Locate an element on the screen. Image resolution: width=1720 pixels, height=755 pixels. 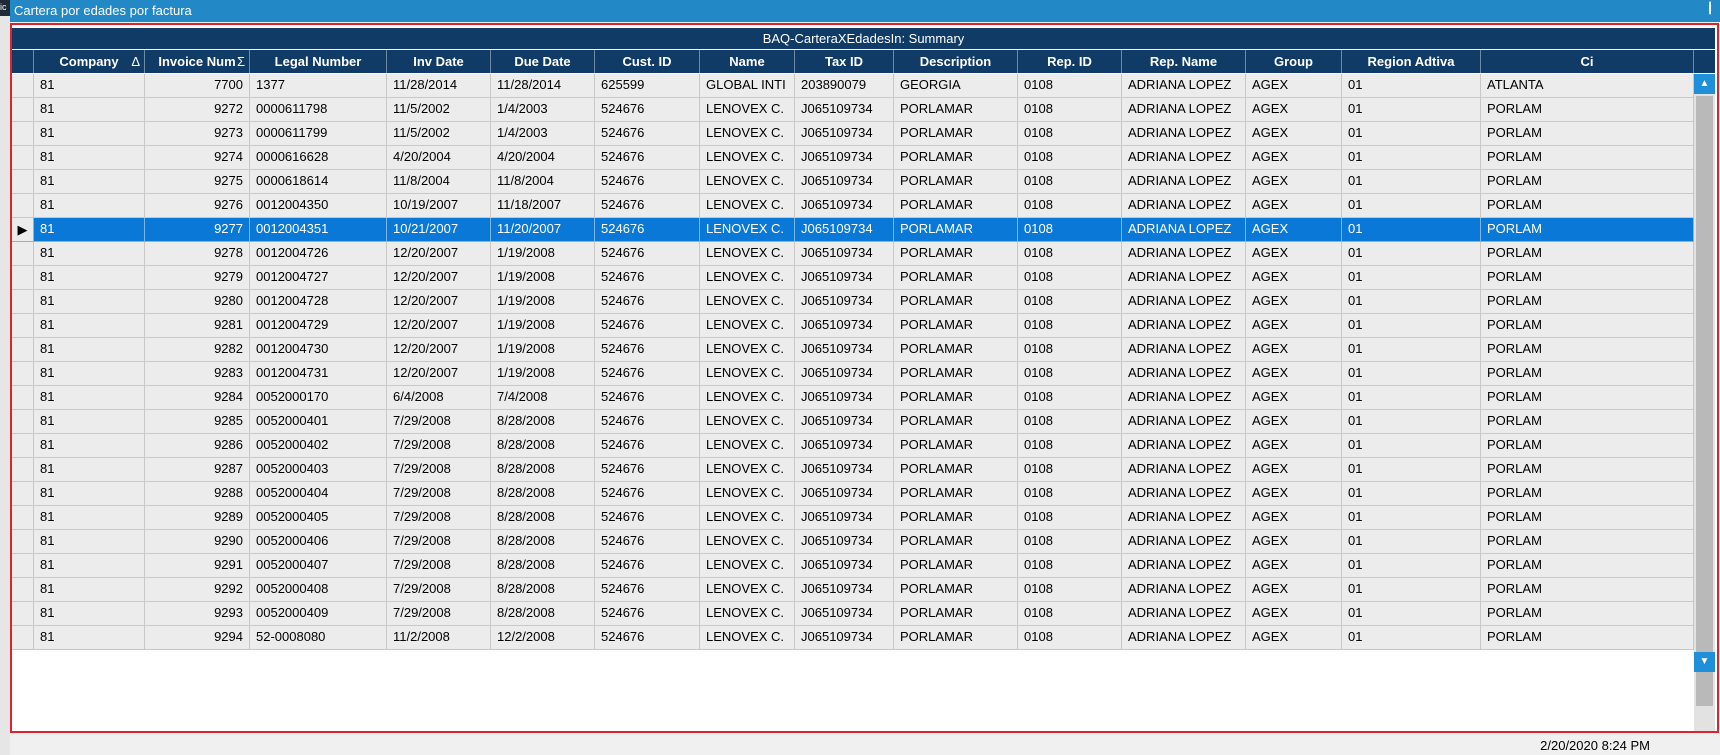
cell-invdate: 11/2/2008 is located at coordinates (439, 638).